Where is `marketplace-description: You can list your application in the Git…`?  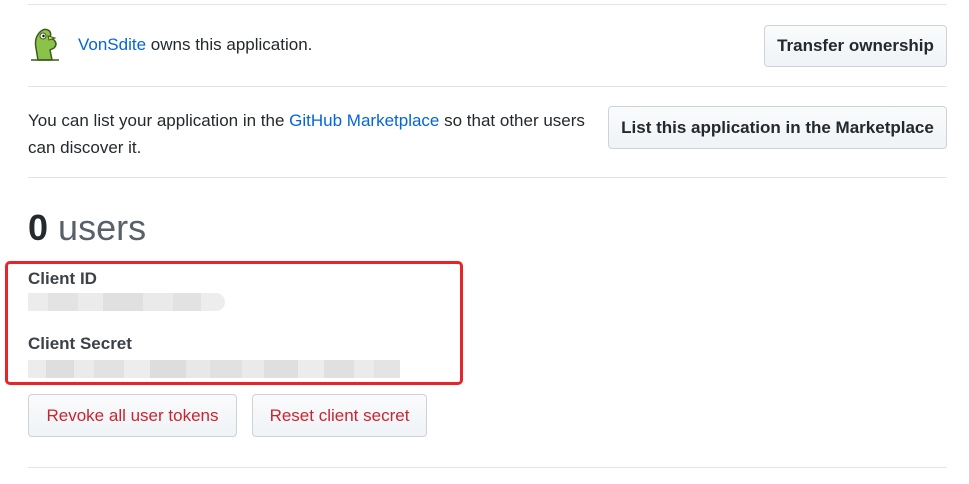
marketplace-description: You can list your application in the Git… is located at coordinates (318, 134).